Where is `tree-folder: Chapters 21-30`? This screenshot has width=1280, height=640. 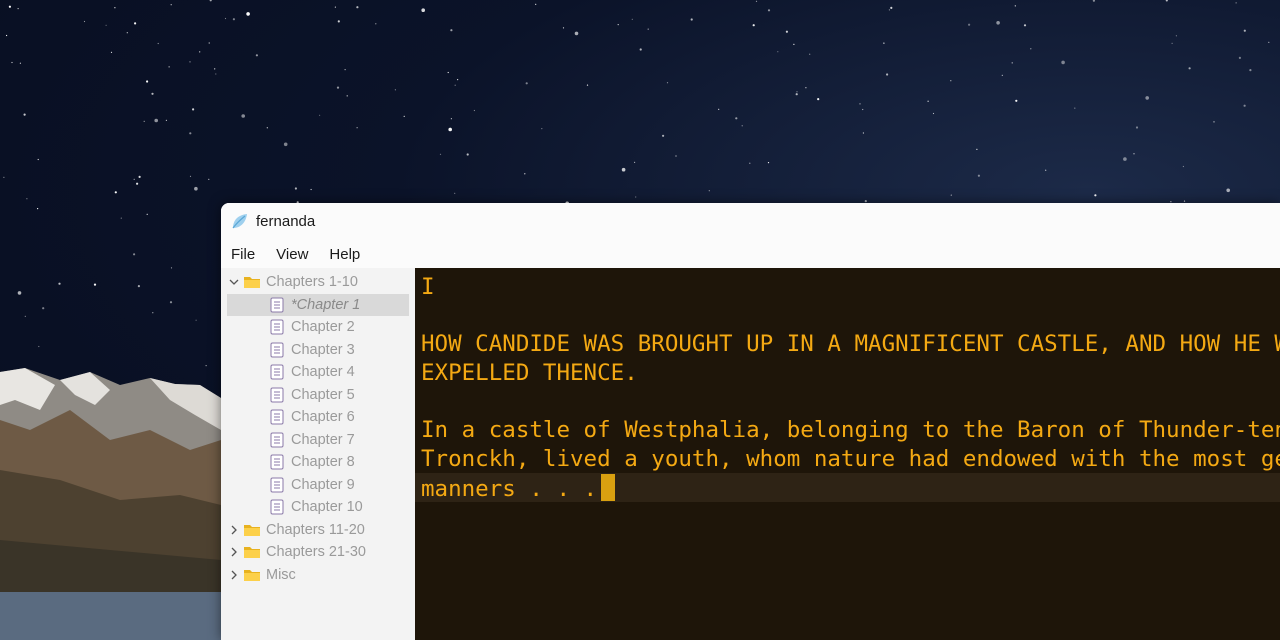 tree-folder: Chapters 21-30 is located at coordinates (318, 552).